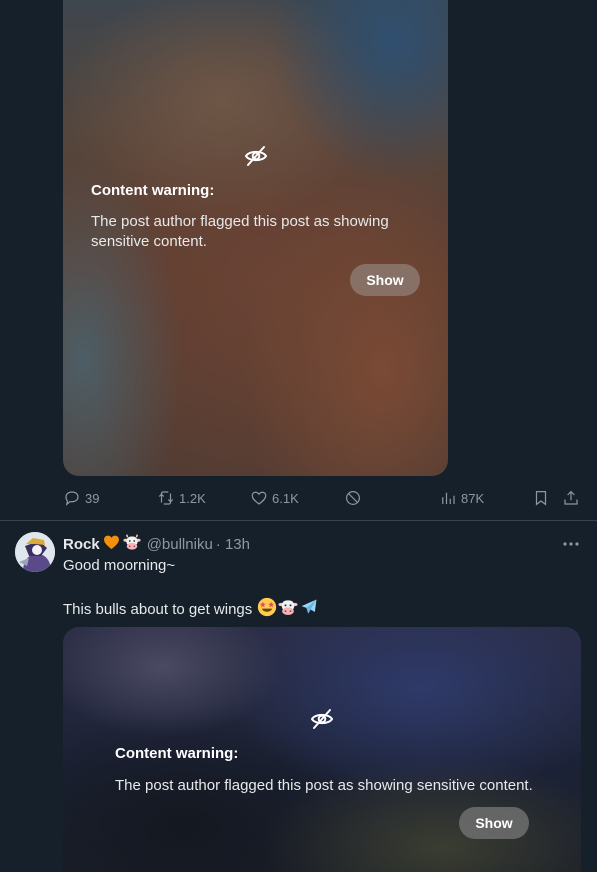 Image resolution: width=597 pixels, height=872 pixels. Describe the element at coordinates (111, 544) in the screenshot. I see `orange-heart-icon` at that location.